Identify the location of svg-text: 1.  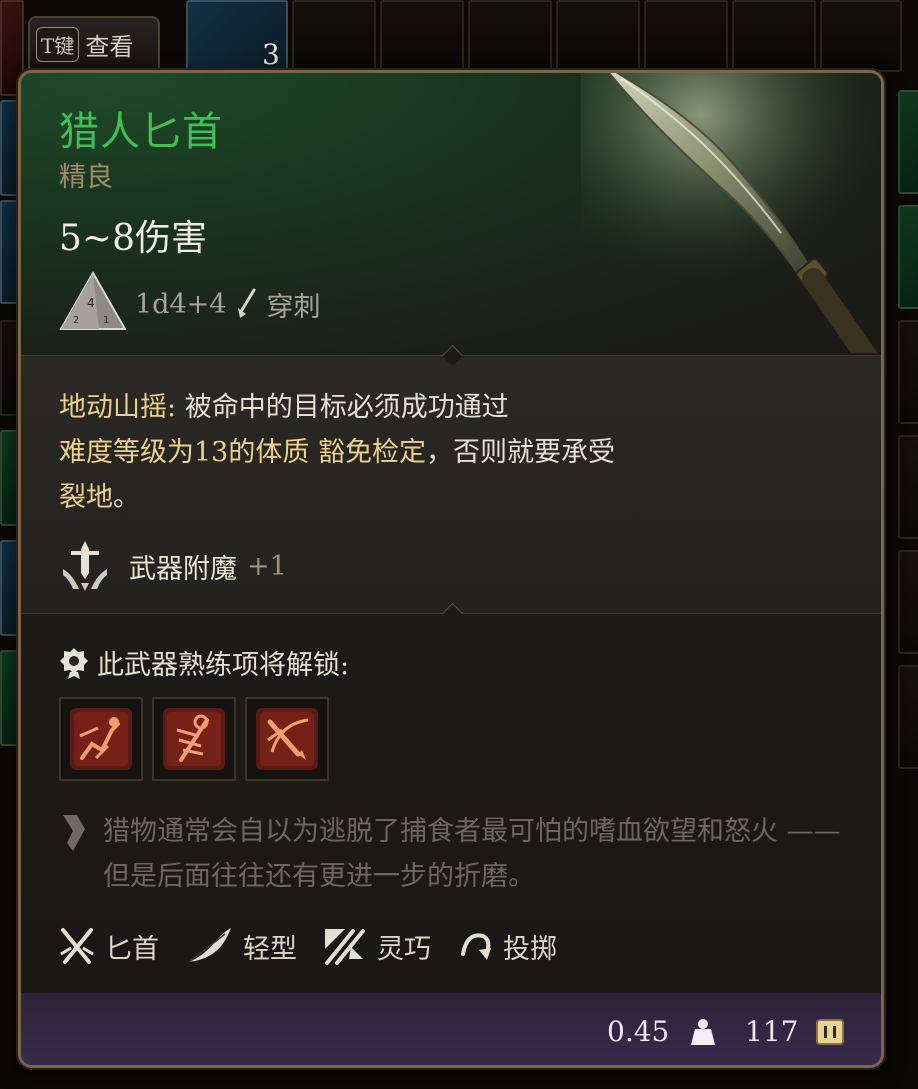
(106, 320).